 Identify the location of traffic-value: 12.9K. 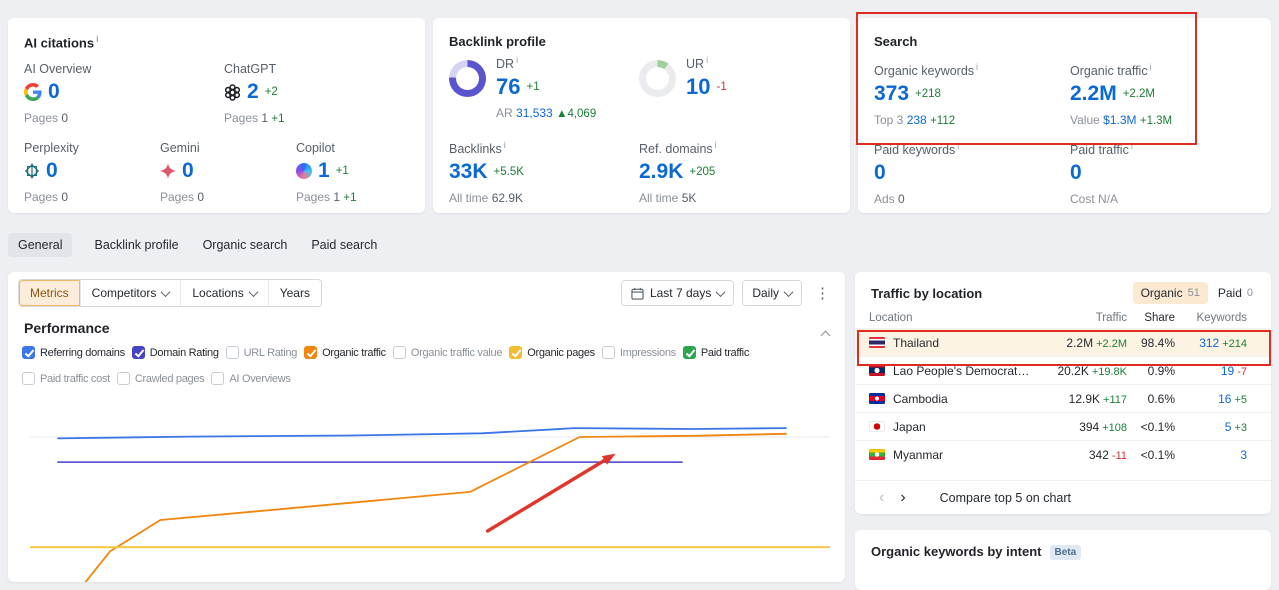
(1084, 398).